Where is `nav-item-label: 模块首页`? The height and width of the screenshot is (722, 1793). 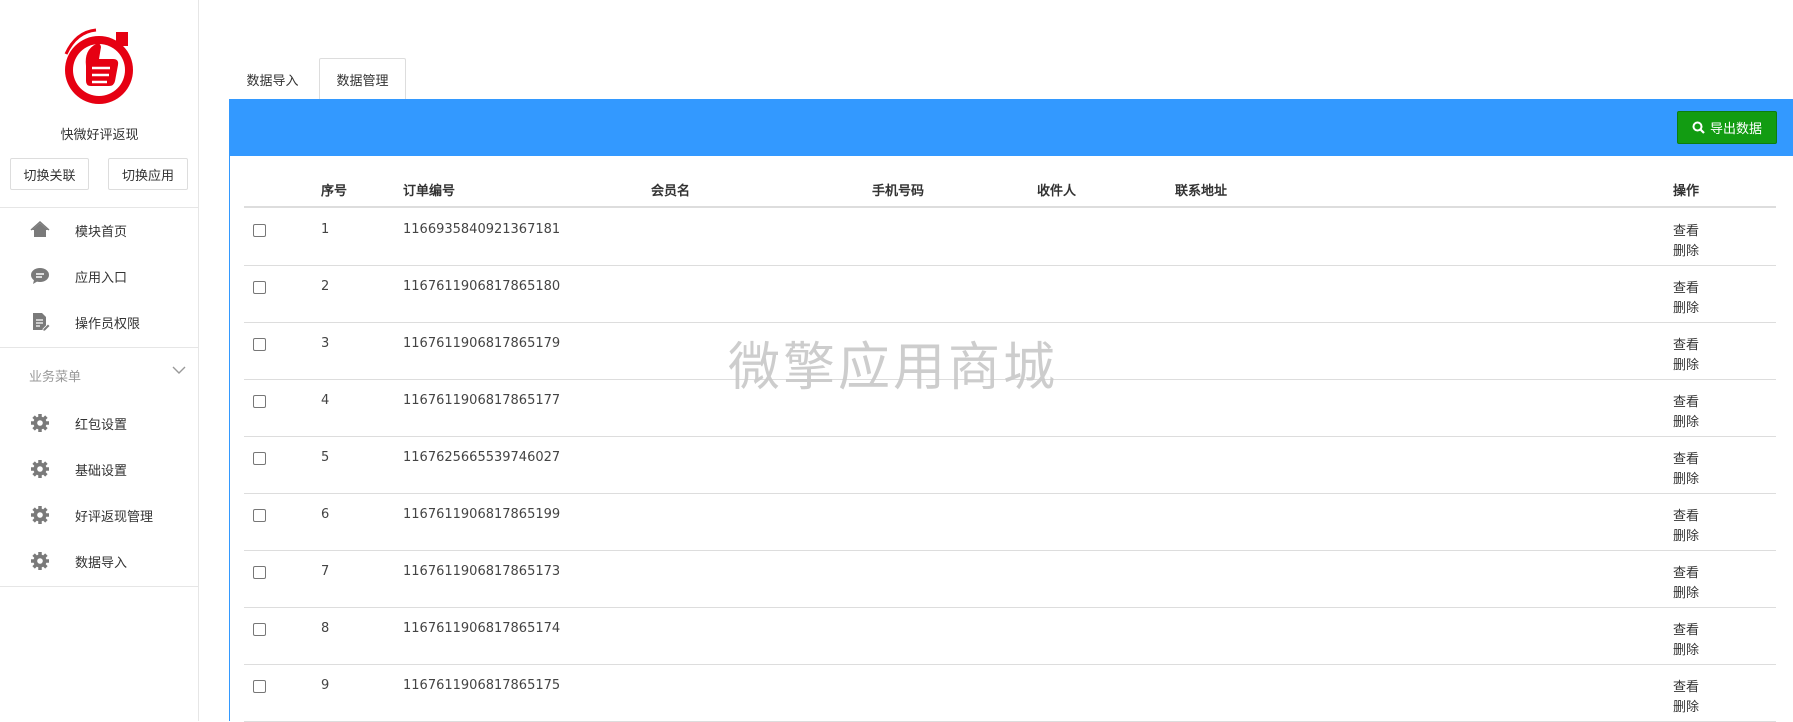
nav-item-label: 模块首页 is located at coordinates (101, 232).